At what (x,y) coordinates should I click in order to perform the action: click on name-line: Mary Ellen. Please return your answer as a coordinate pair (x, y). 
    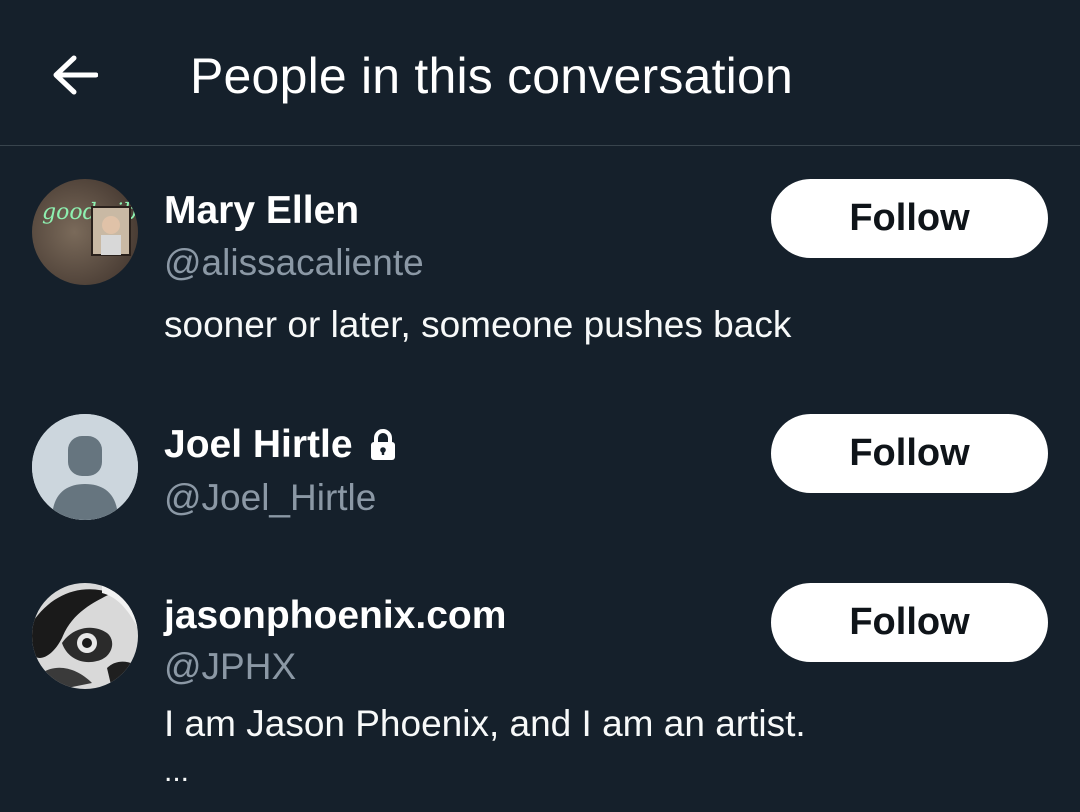
    Looking at the image, I should click on (261, 211).